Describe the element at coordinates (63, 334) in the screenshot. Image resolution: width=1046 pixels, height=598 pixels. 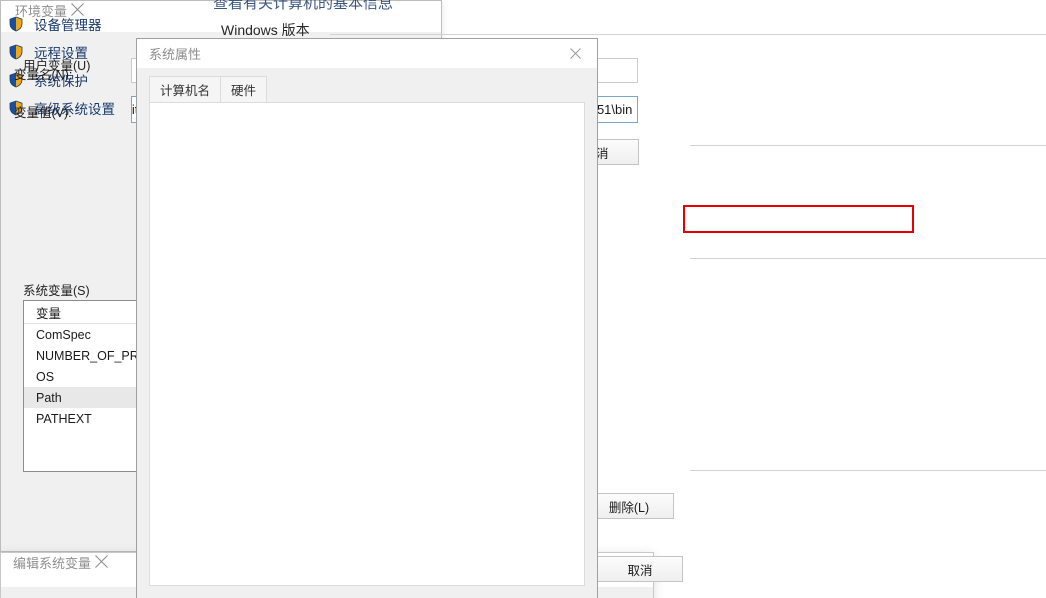
I see `variable-name: ComSpec` at that location.